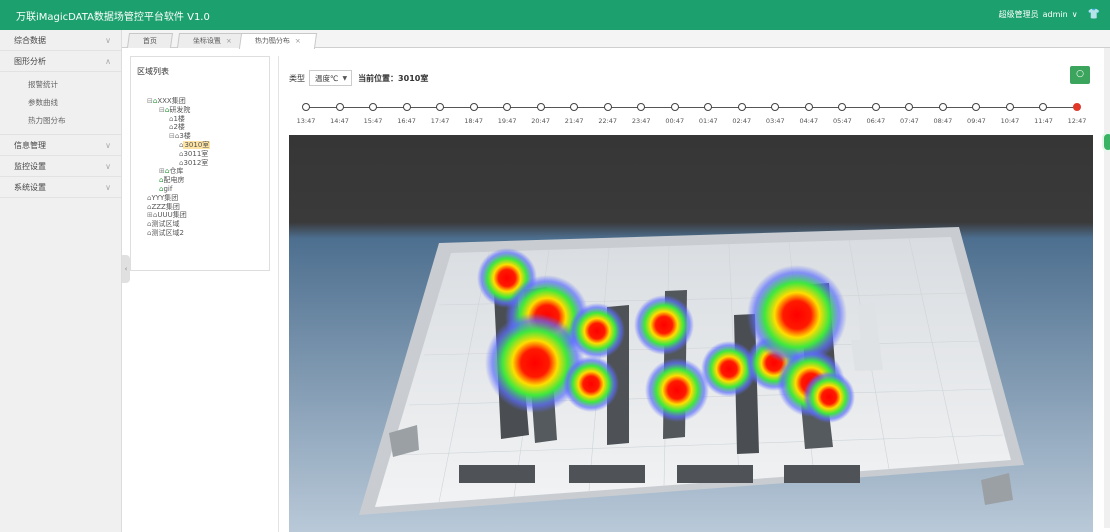  What do you see at coordinates (541, 121) in the screenshot?
I see `timeline-label: 20:47` at bounding box center [541, 121].